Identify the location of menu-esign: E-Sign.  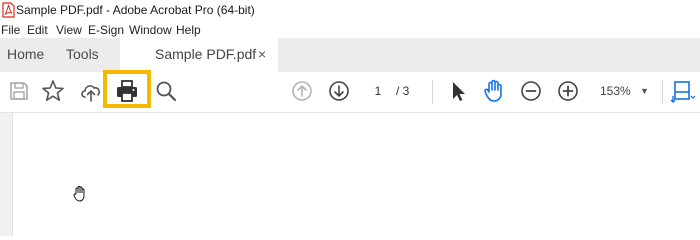
(106, 30).